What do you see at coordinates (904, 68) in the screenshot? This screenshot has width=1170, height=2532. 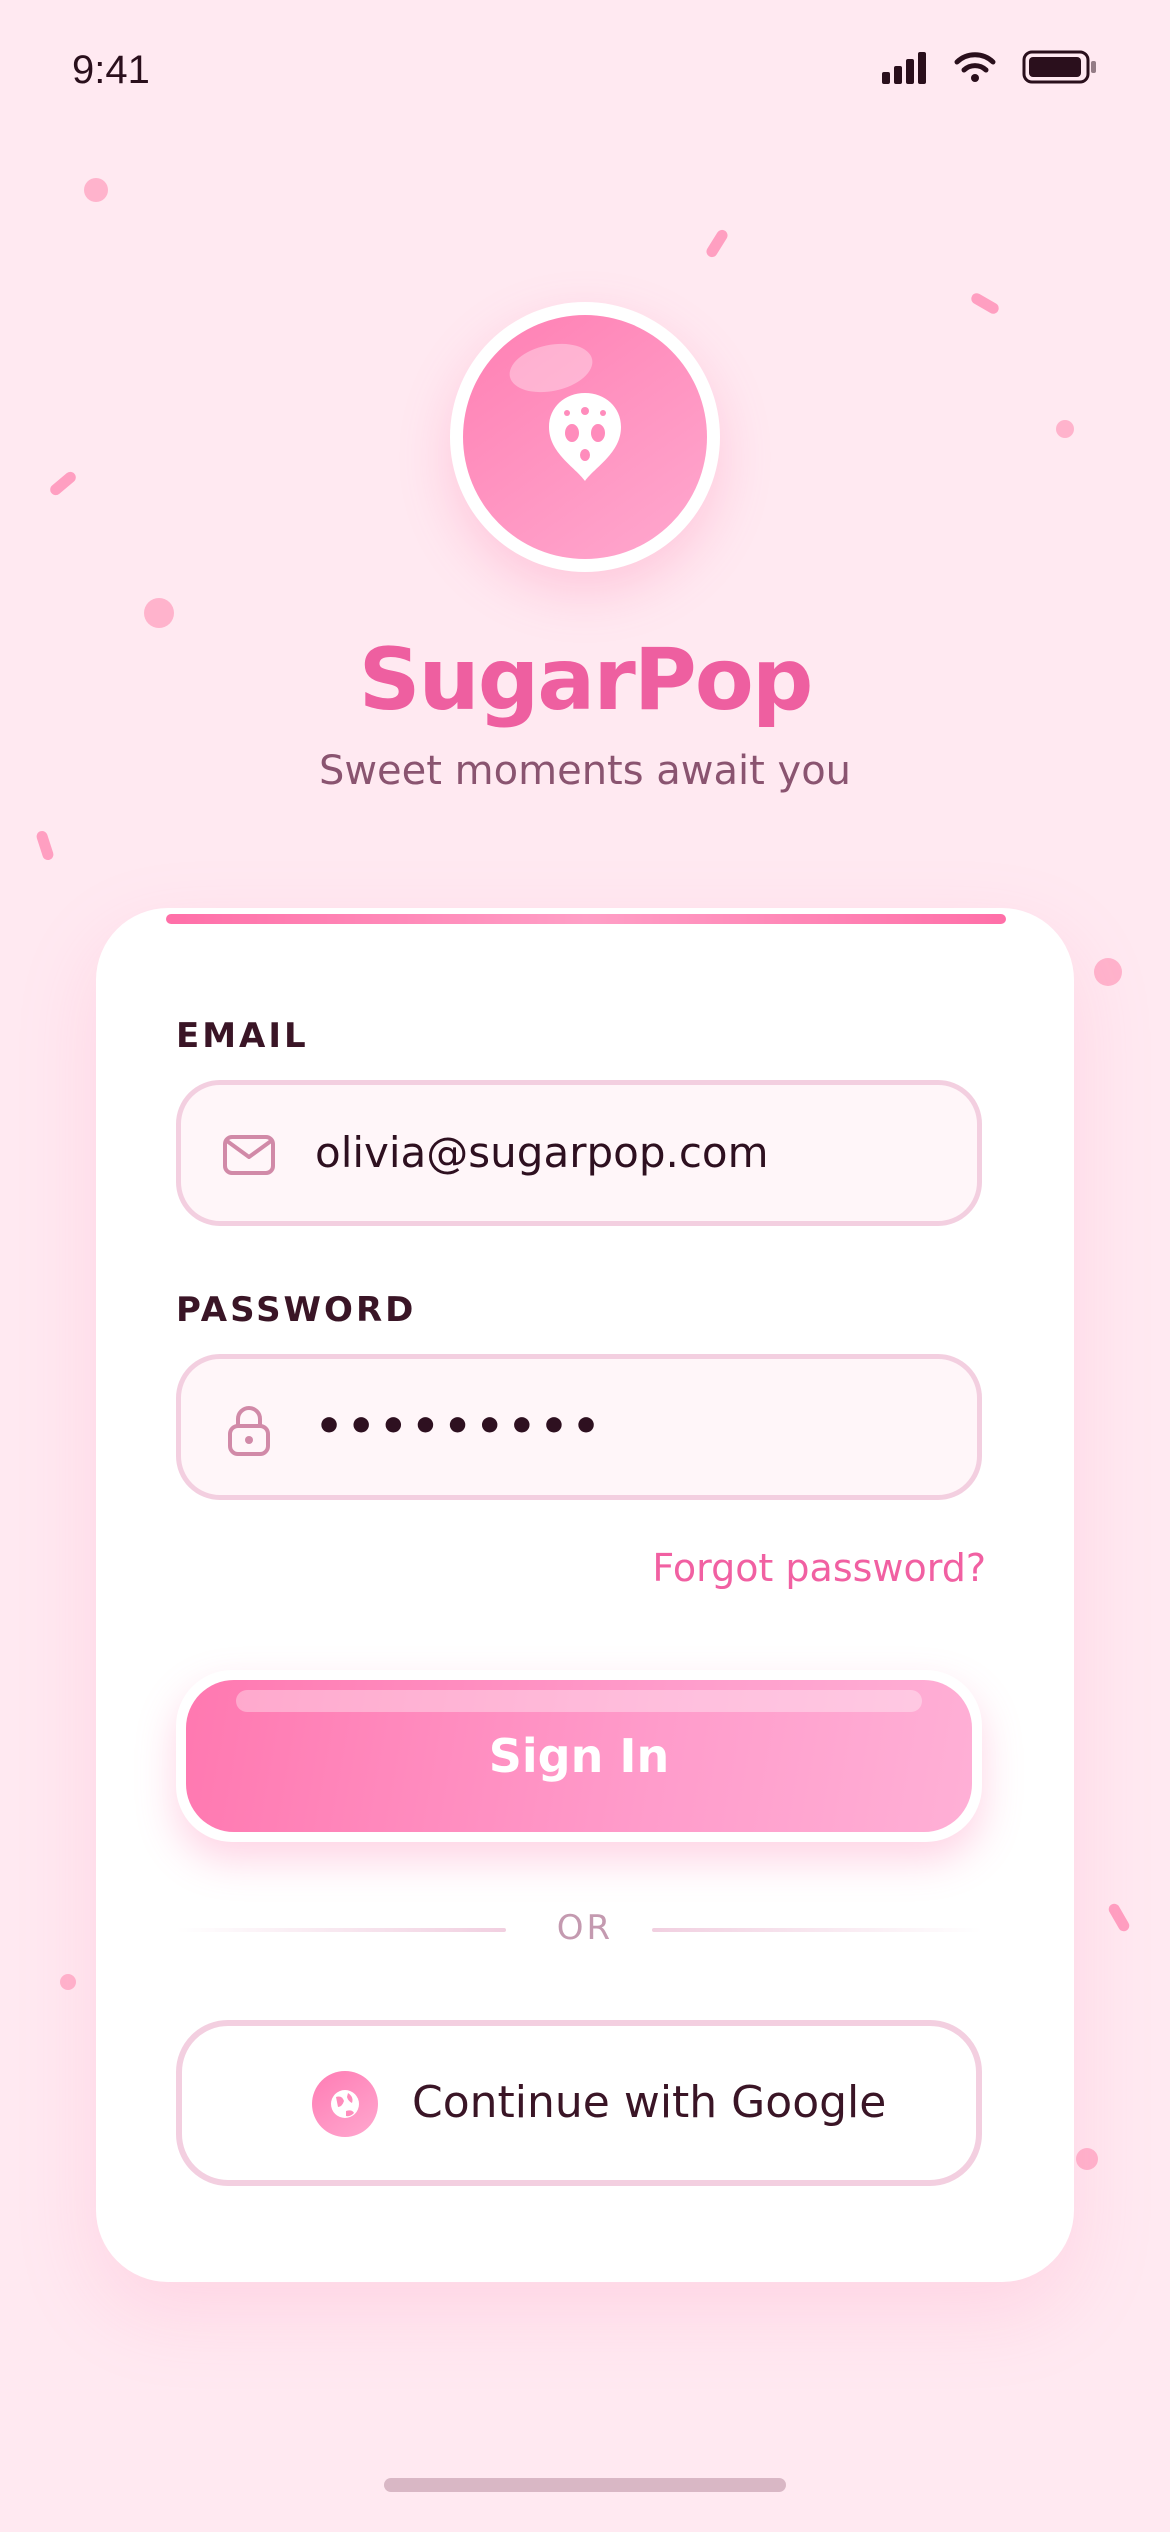 I see `signal-icon` at bounding box center [904, 68].